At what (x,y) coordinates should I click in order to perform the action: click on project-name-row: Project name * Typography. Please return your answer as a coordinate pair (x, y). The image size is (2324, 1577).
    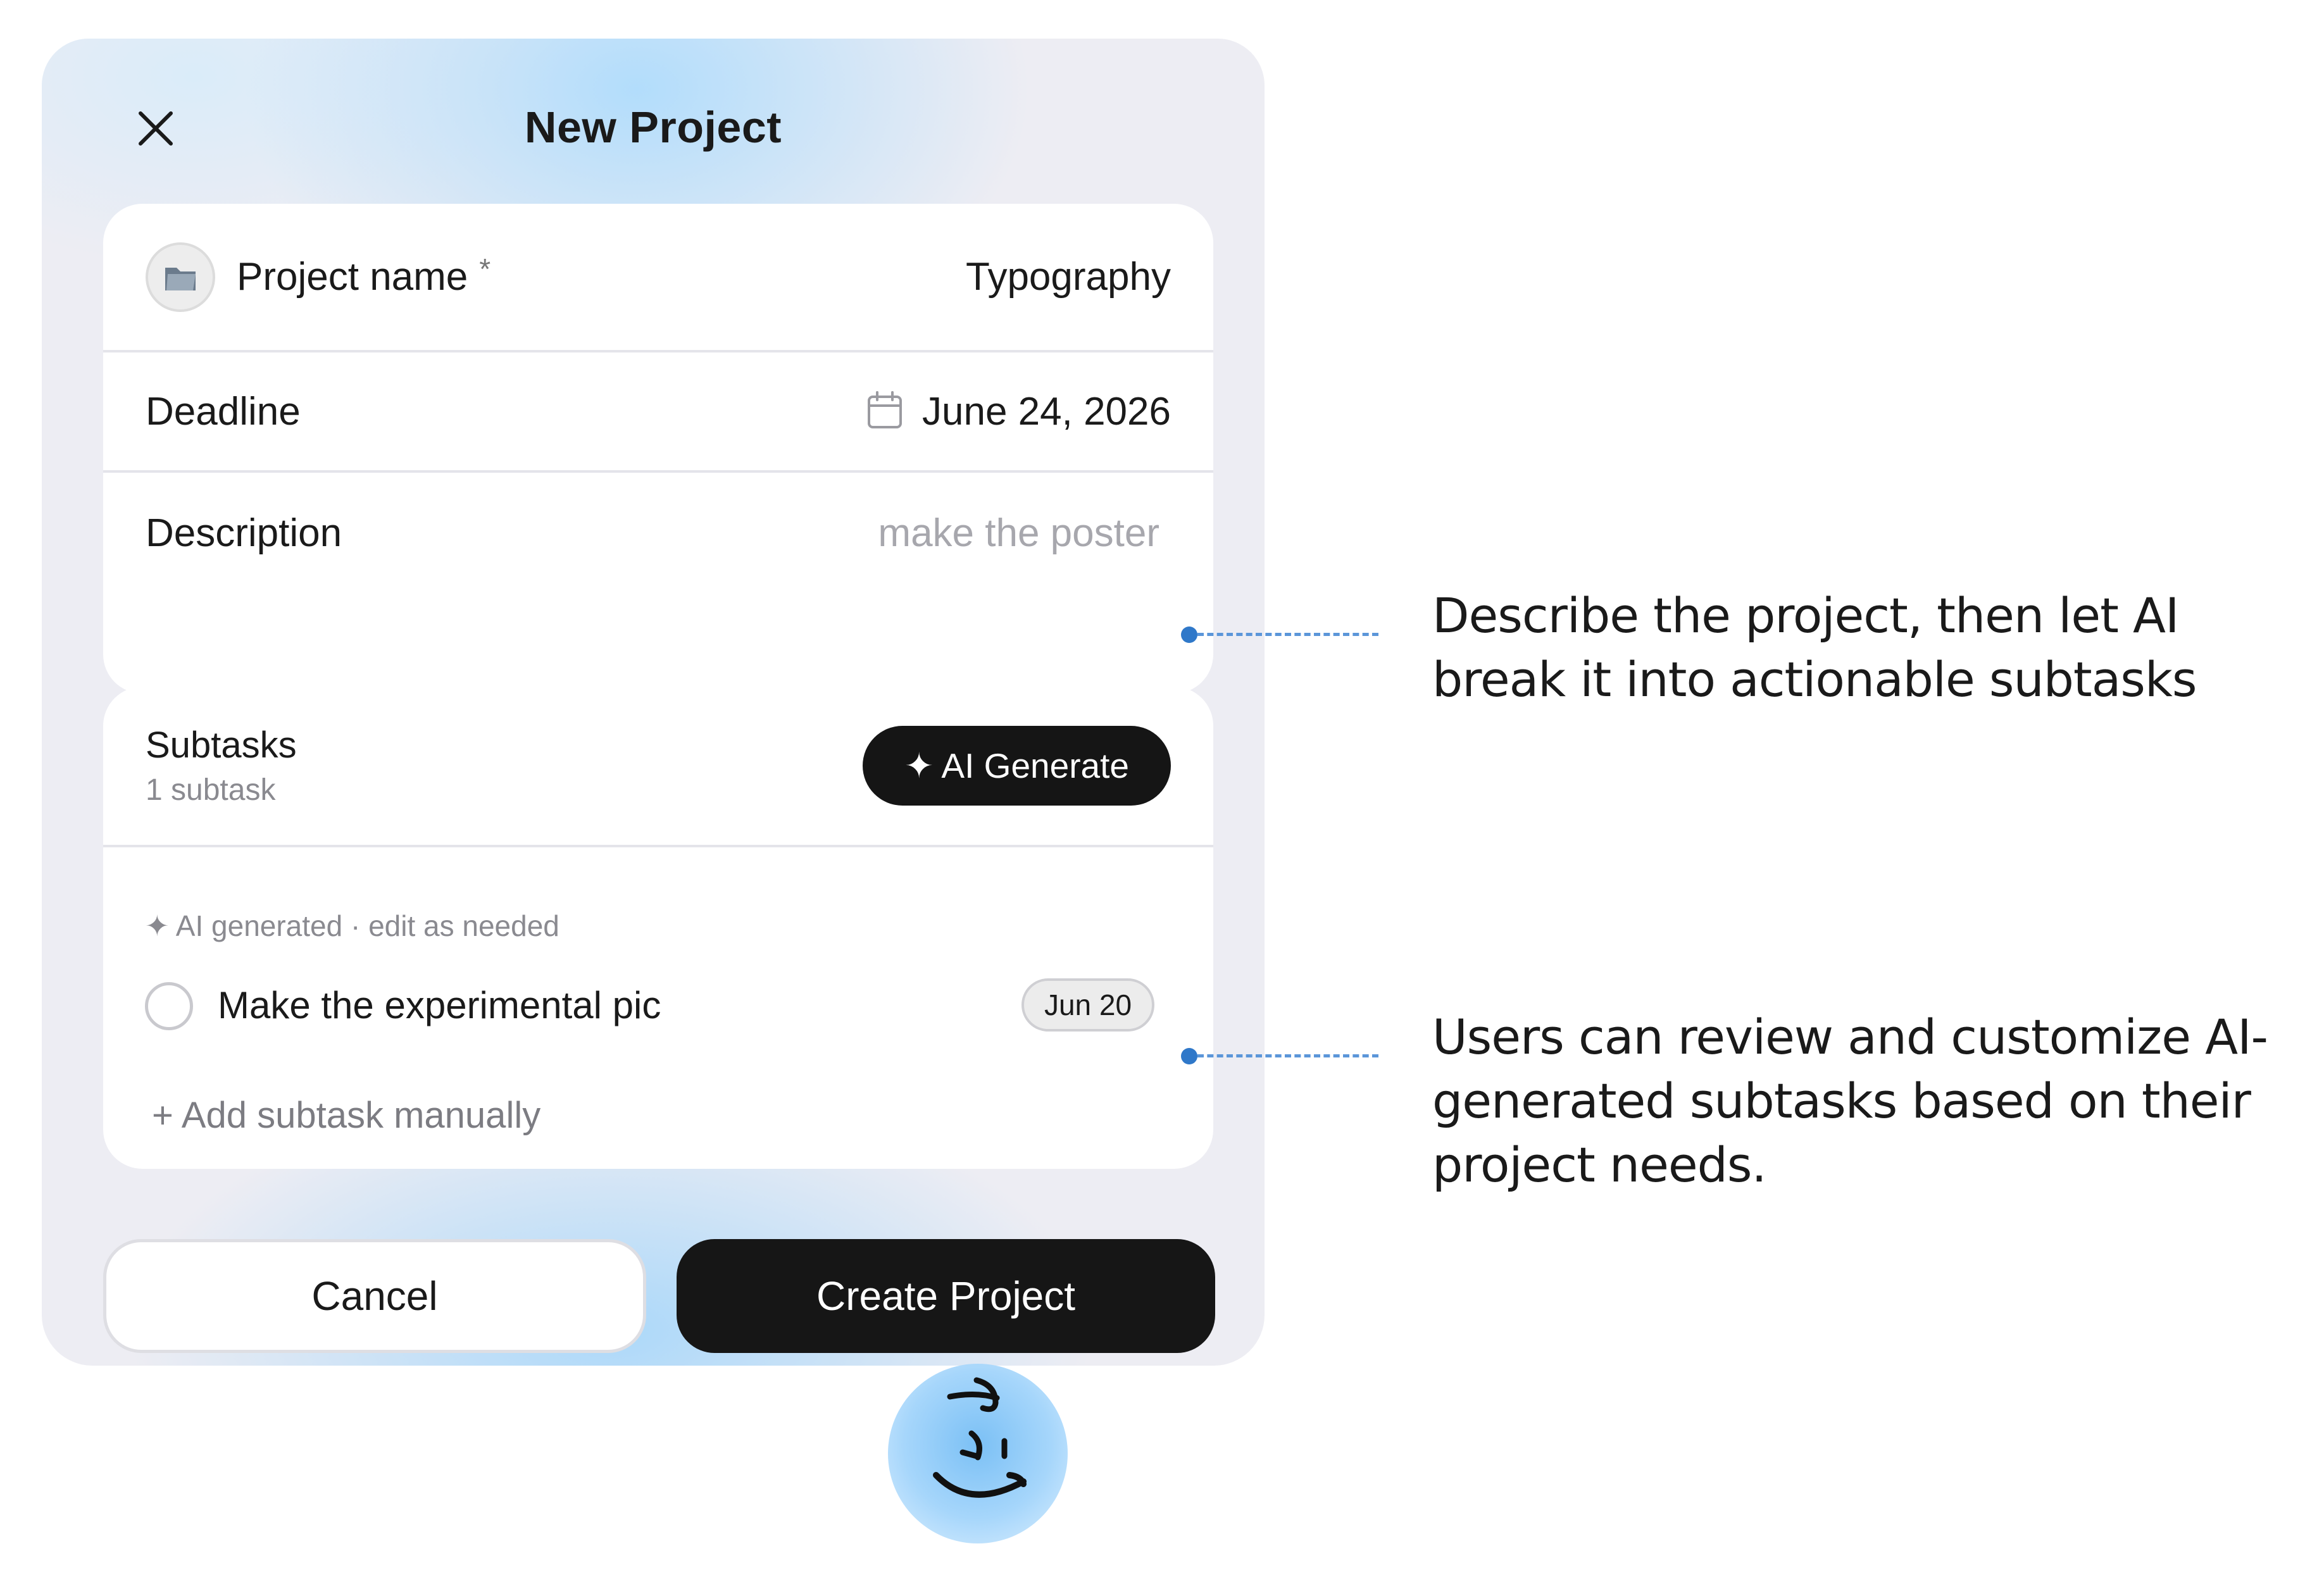
    Looking at the image, I should click on (658, 277).